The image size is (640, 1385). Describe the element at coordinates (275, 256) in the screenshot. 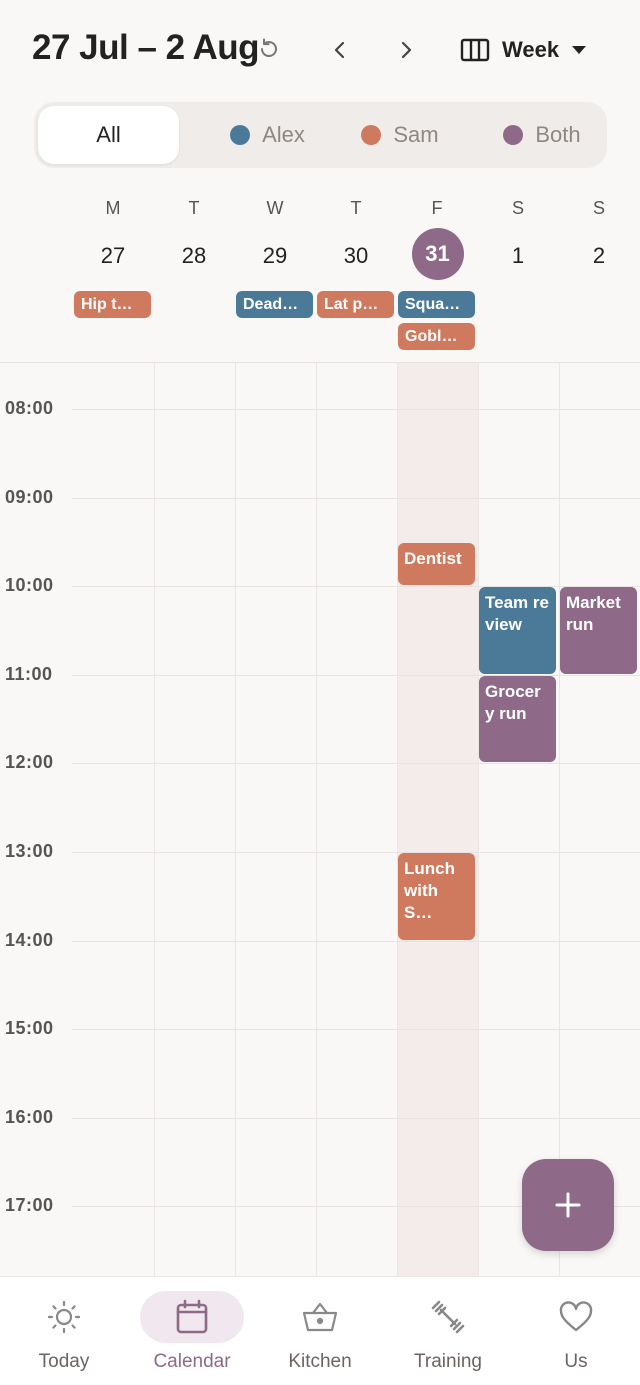

I see `day-number: 29` at that location.